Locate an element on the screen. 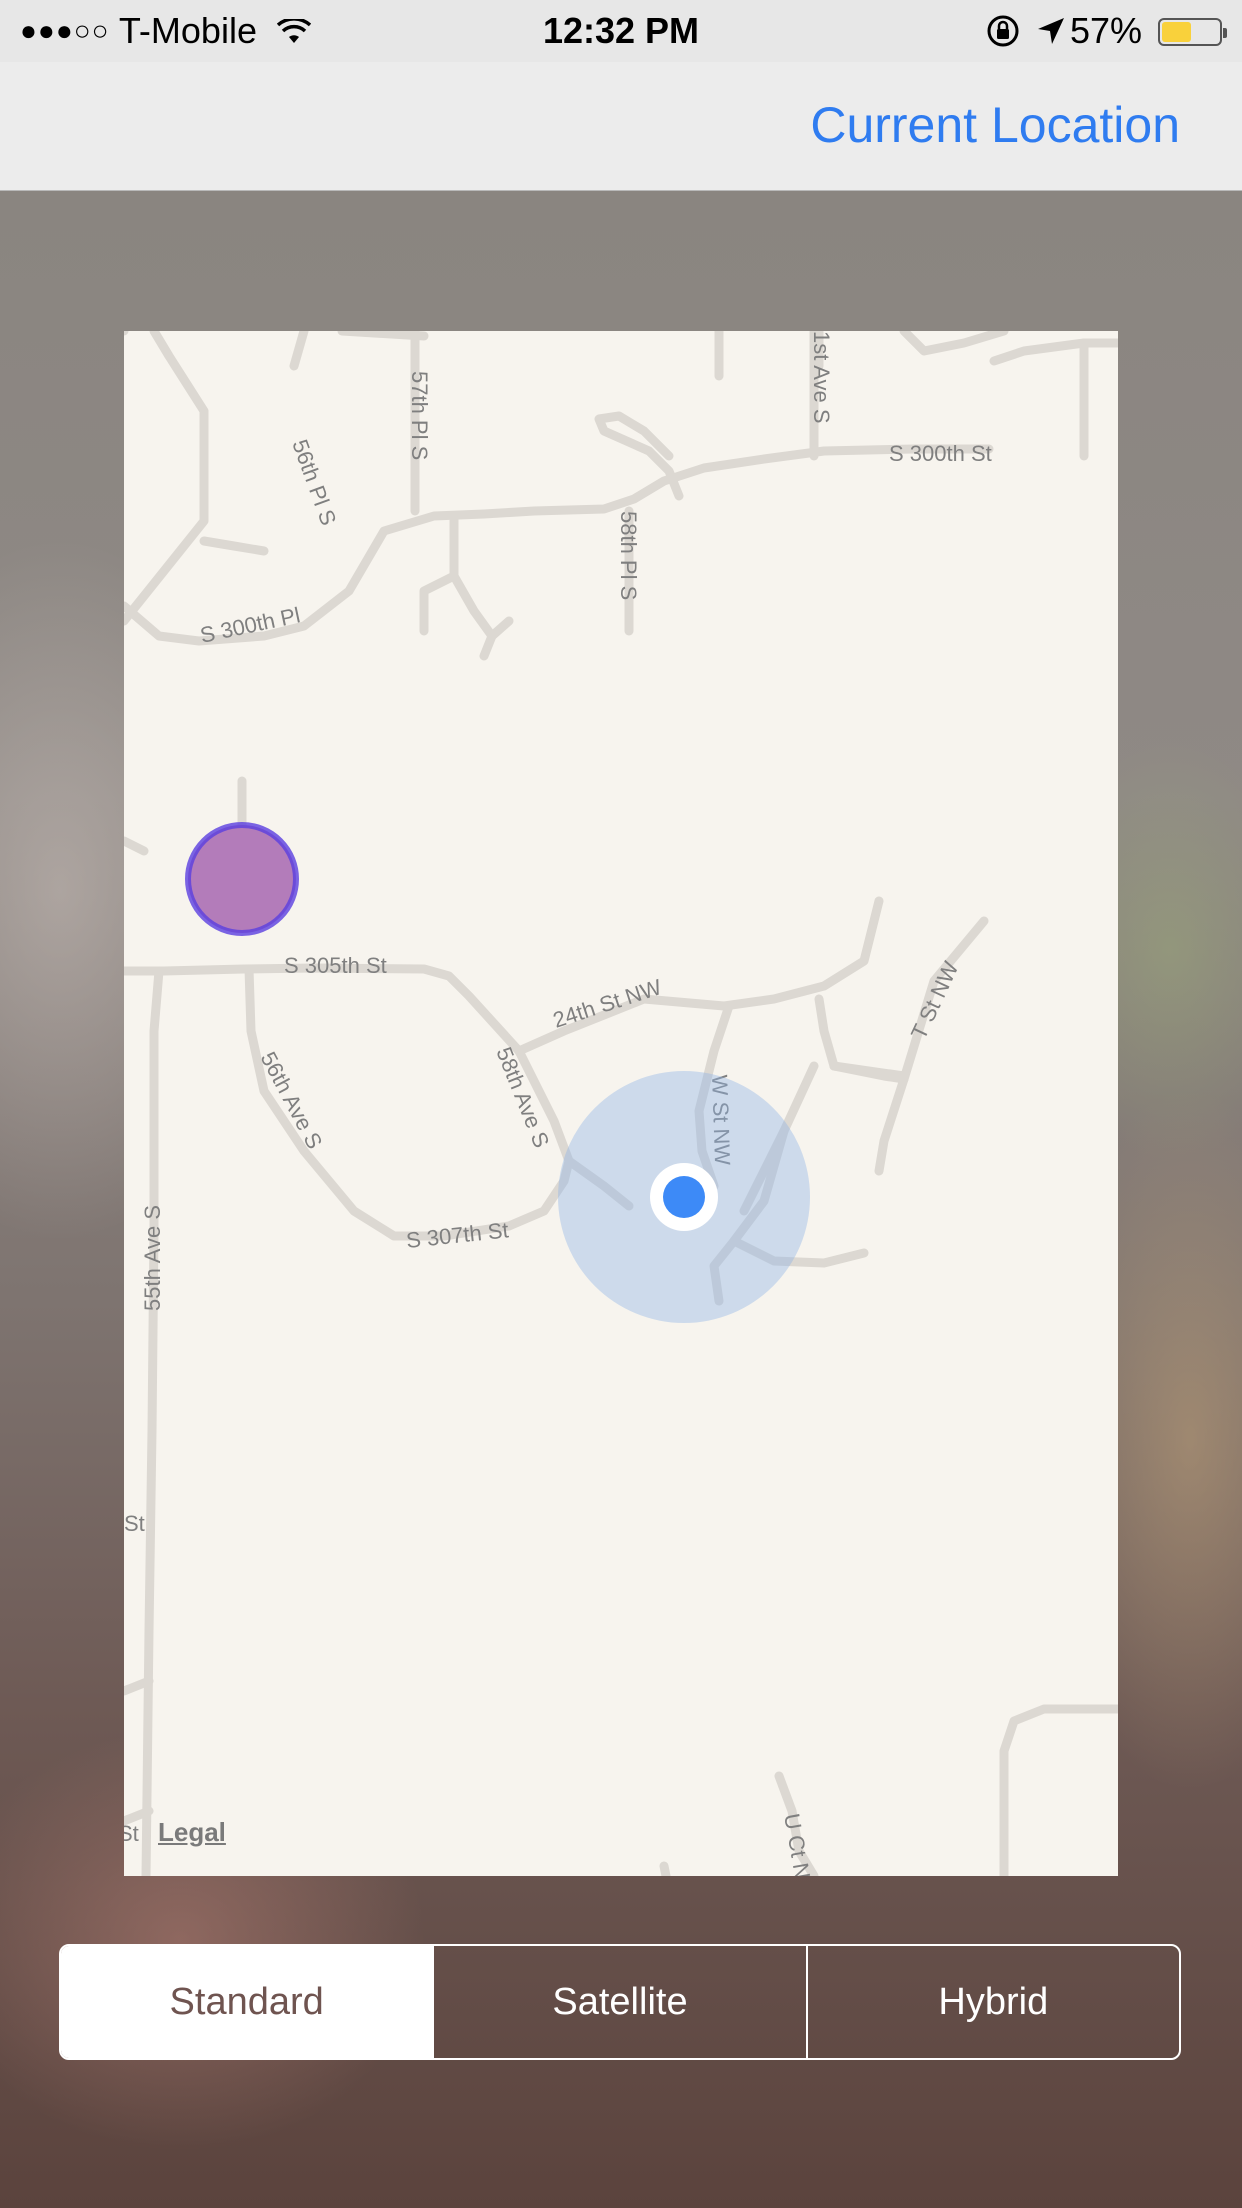 Image resolution: width=1242 pixels, height=2208 pixels. map-label: U Ct N is located at coordinates (797, 1844).